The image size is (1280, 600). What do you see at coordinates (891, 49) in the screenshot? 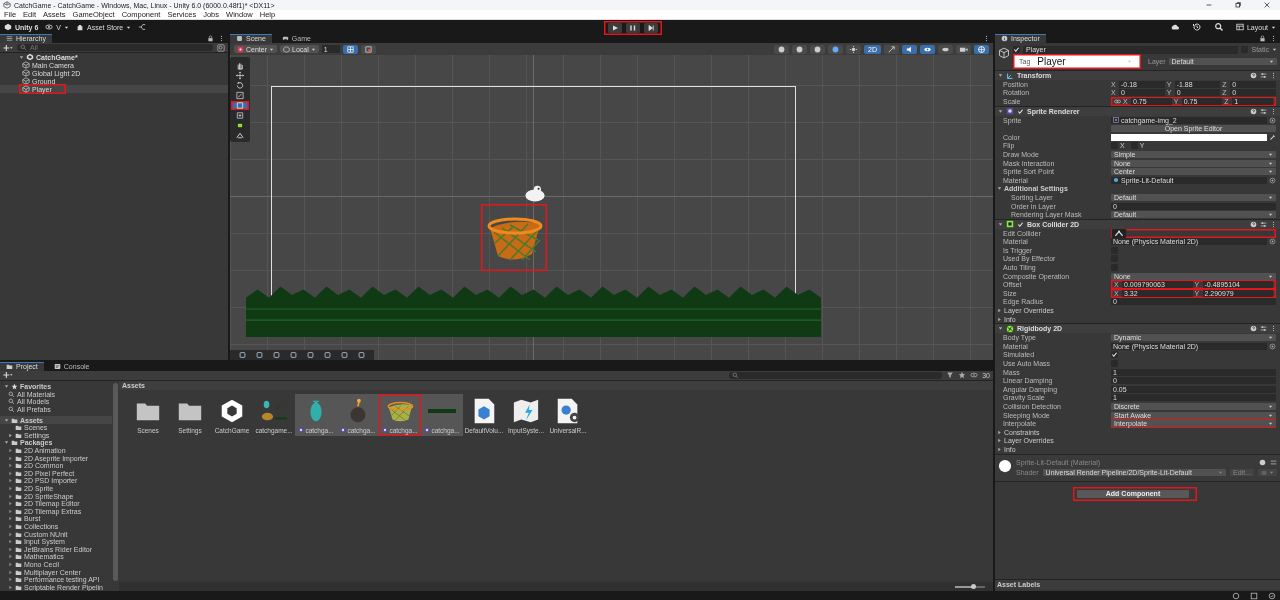
I see `lighting-toggle-icon` at bounding box center [891, 49].